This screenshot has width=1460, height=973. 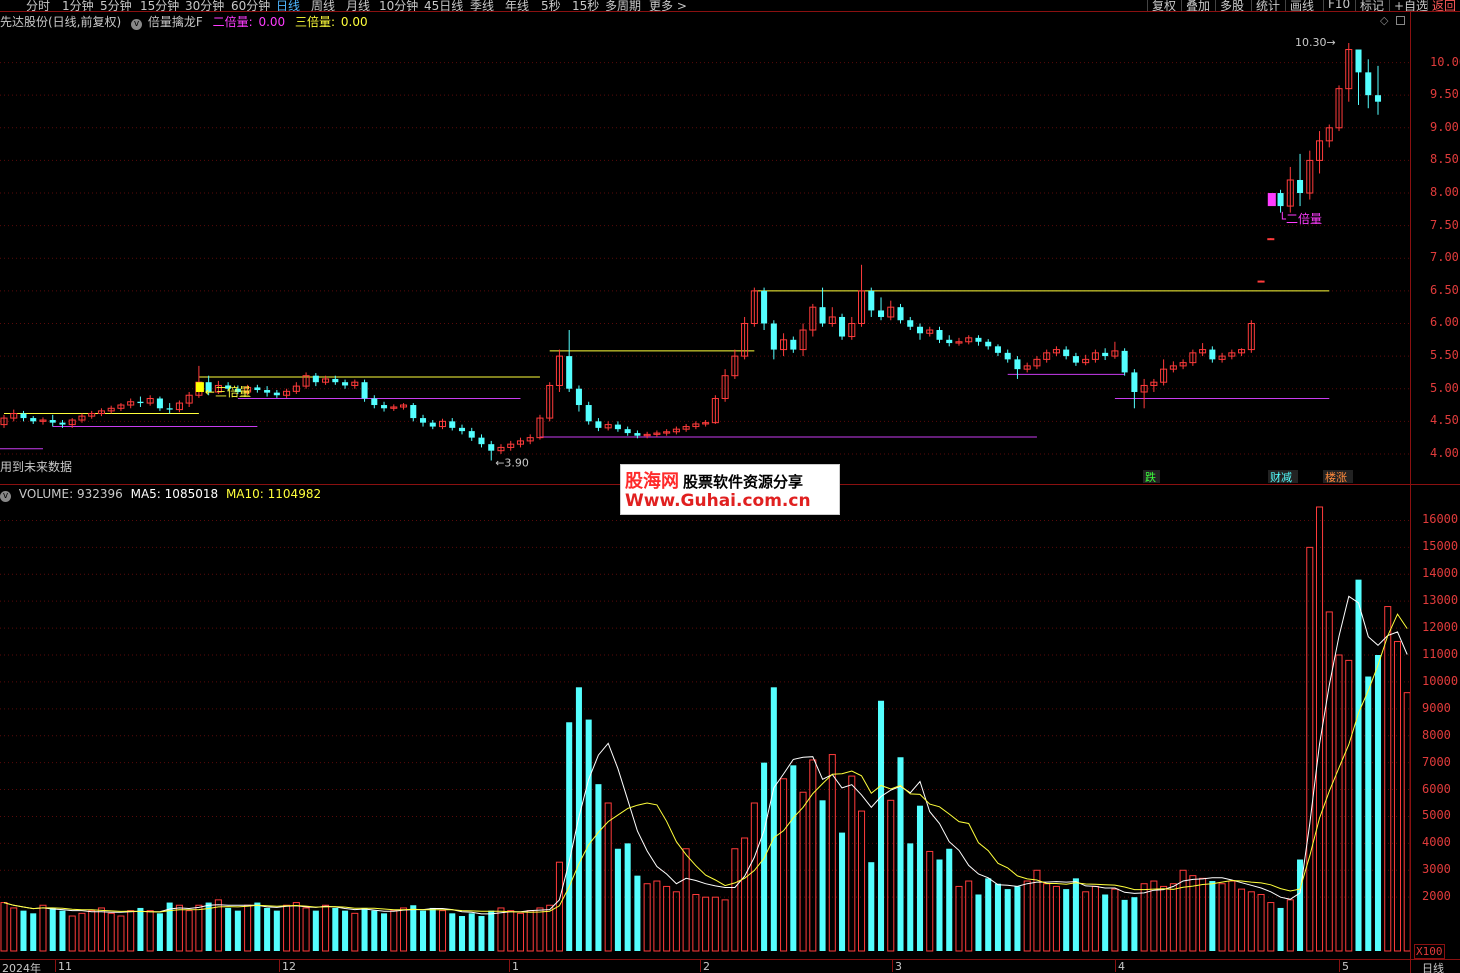 I want to click on period-tab: 10分钟, so click(x=398, y=5).